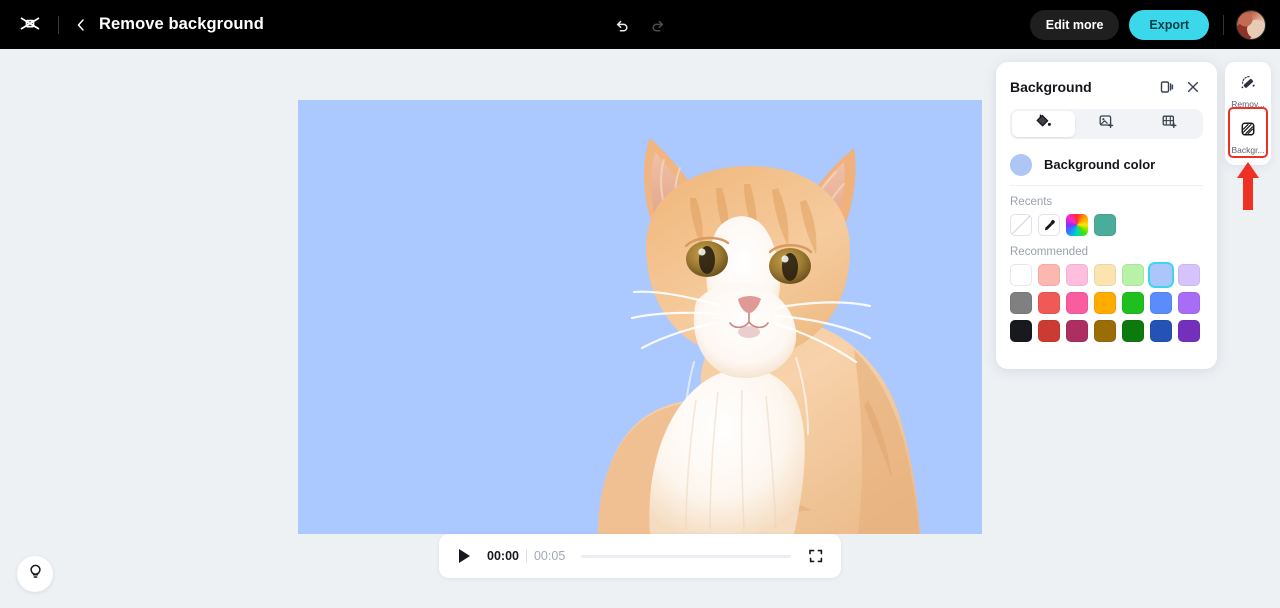  I want to click on lightbulb-icon, so click(35, 574).